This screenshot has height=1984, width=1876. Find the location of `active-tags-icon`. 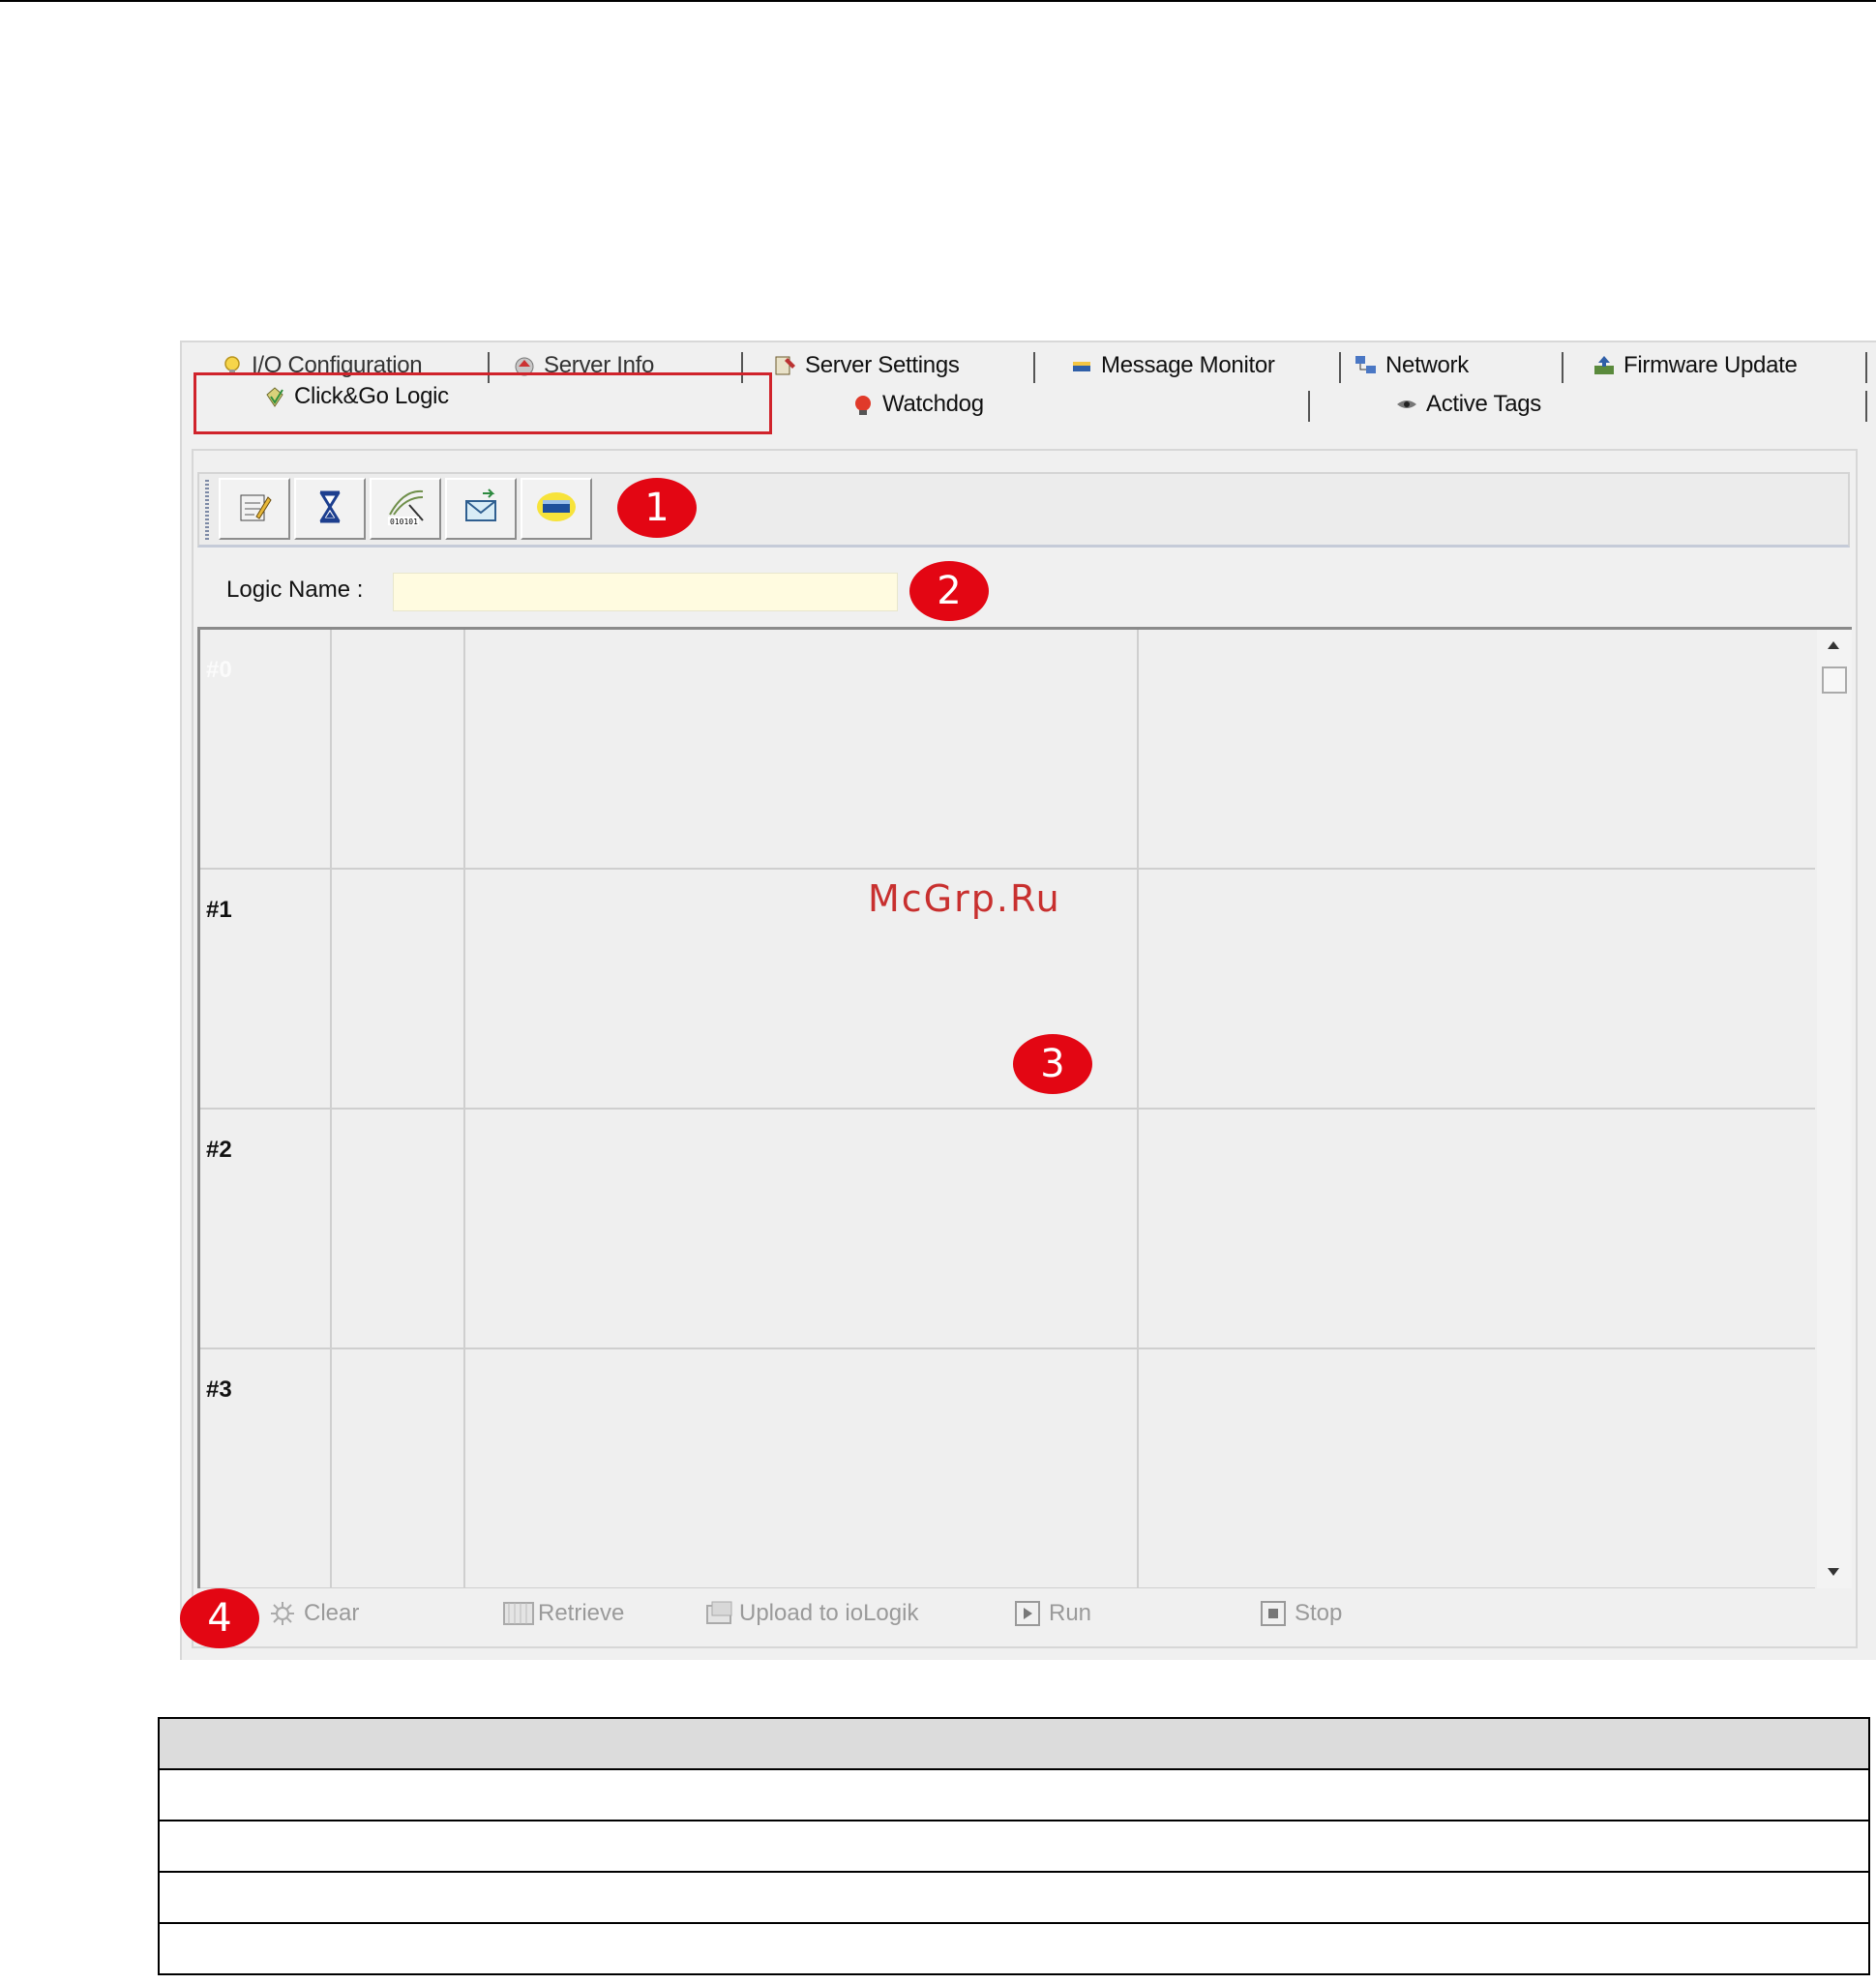

active-tags-icon is located at coordinates (1406, 404).